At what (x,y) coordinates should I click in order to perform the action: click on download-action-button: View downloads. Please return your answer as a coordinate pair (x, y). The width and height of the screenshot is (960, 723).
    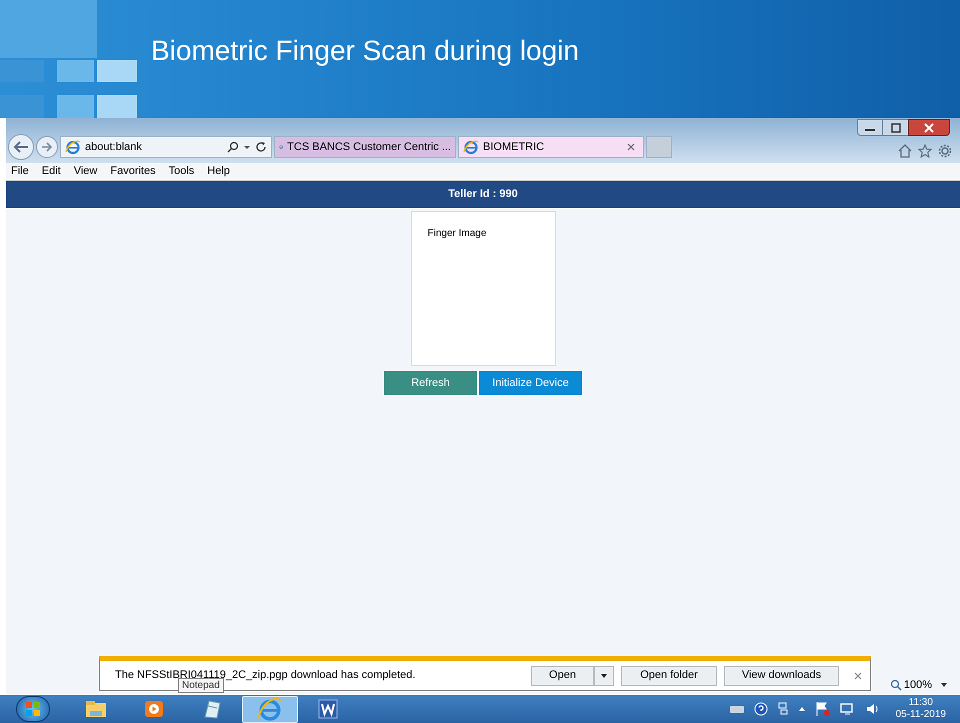
    Looking at the image, I should click on (781, 676).